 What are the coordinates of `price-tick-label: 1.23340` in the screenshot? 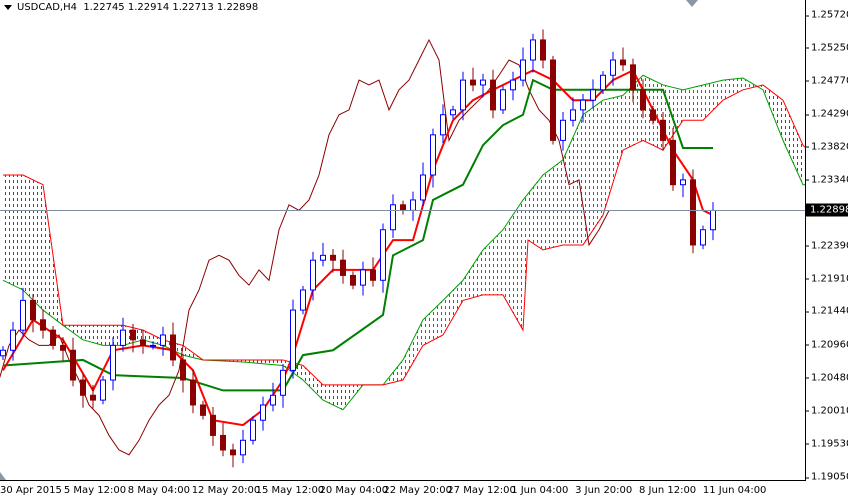 It's located at (826, 179).